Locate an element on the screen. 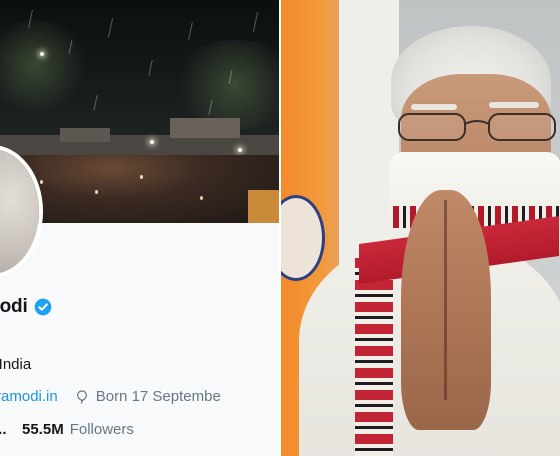  followers-count: 55.5M is located at coordinates (43, 429).